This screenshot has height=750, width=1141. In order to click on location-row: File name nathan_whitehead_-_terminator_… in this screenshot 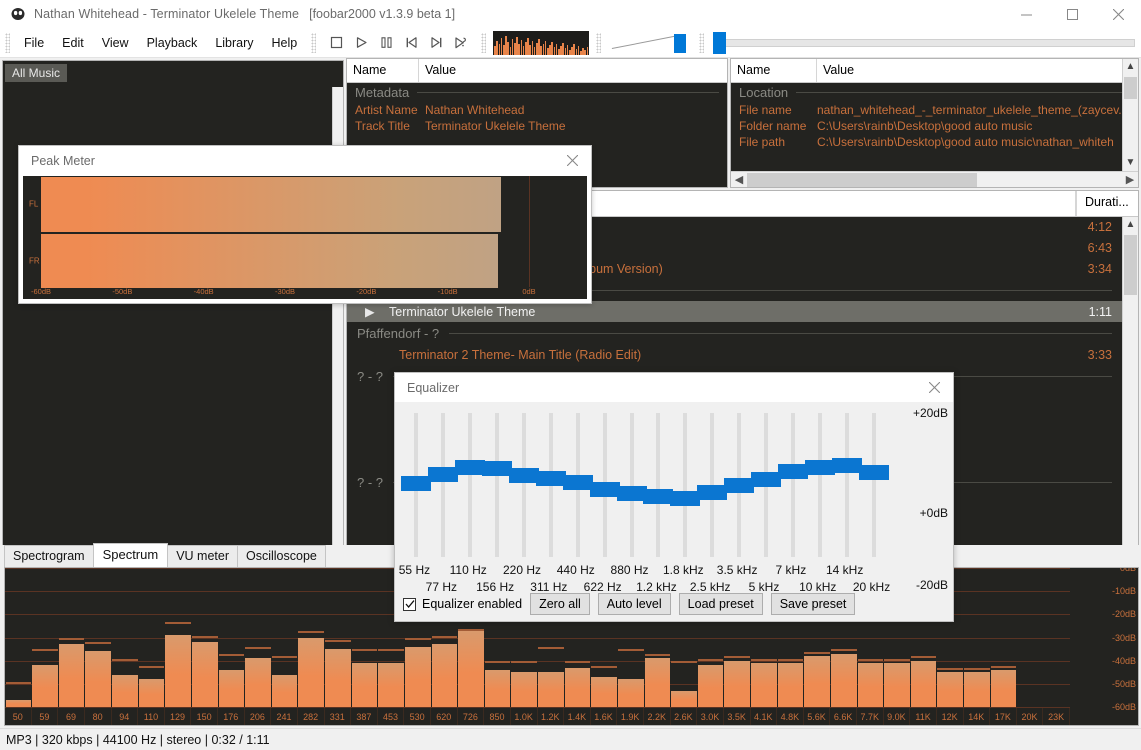, I will do `click(934, 110)`.